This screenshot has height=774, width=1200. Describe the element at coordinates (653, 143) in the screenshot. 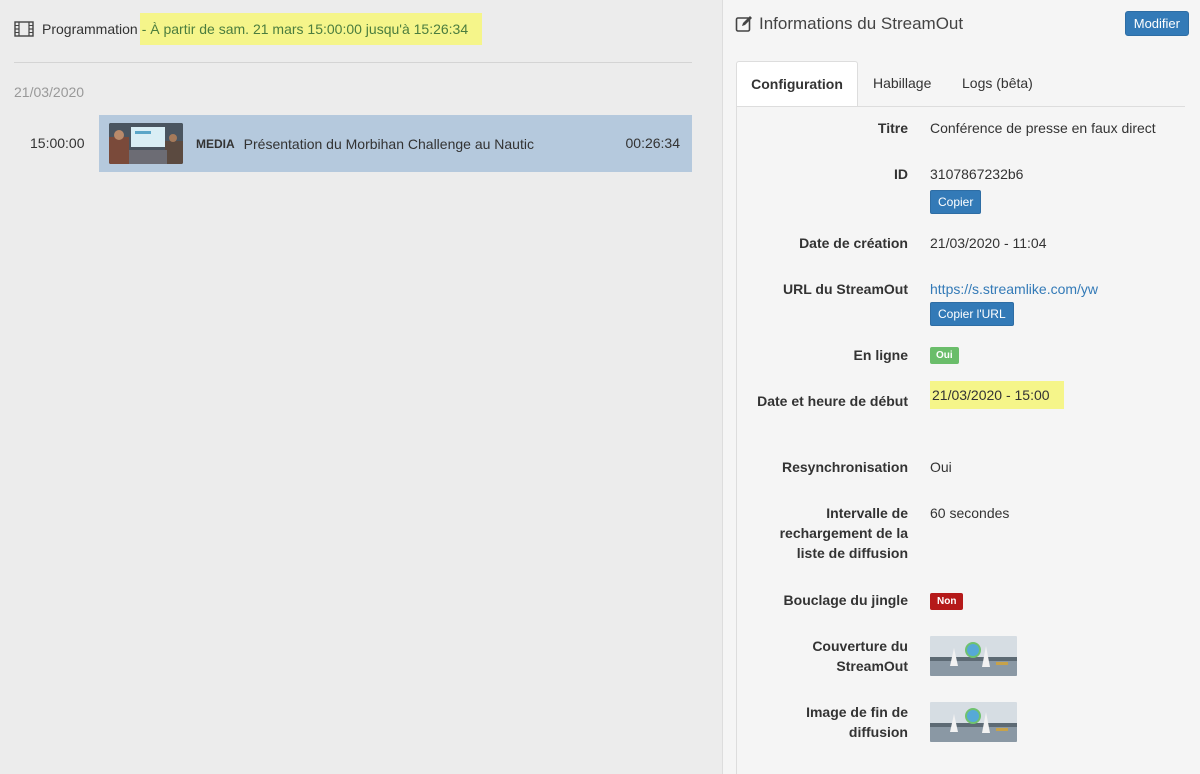

I see `media-duration: 00:26:34` at that location.